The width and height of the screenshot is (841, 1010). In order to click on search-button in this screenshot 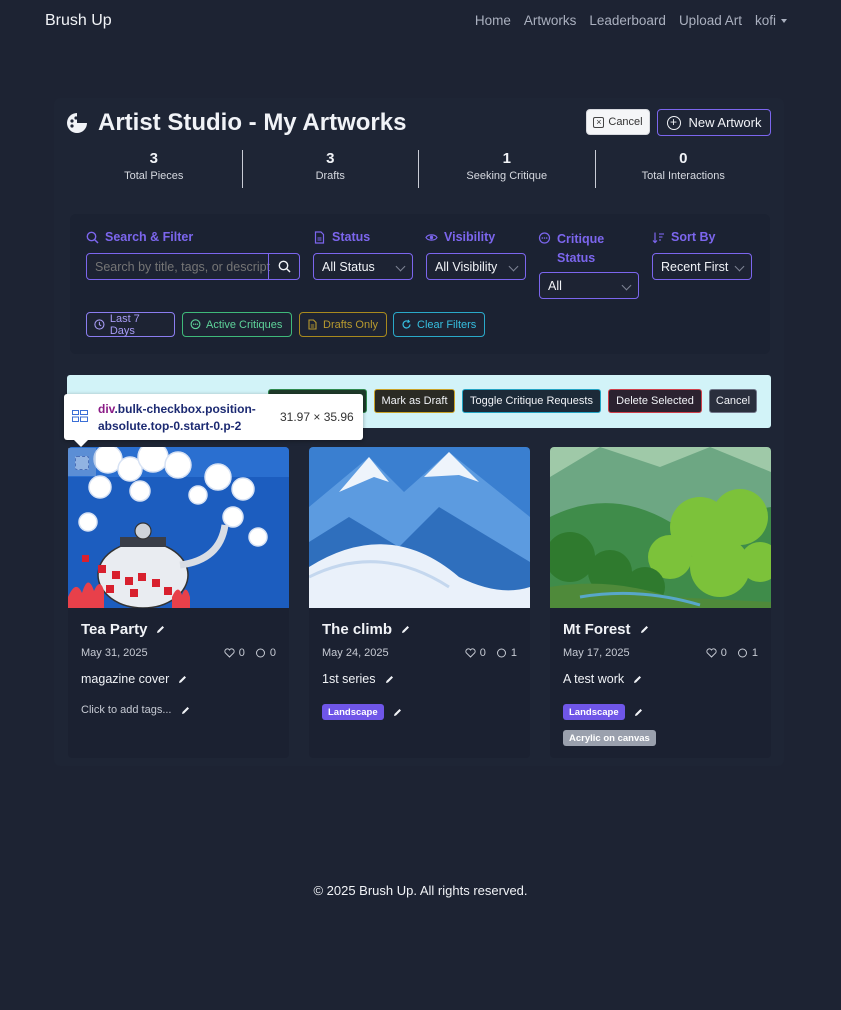, I will do `click(283, 266)`.